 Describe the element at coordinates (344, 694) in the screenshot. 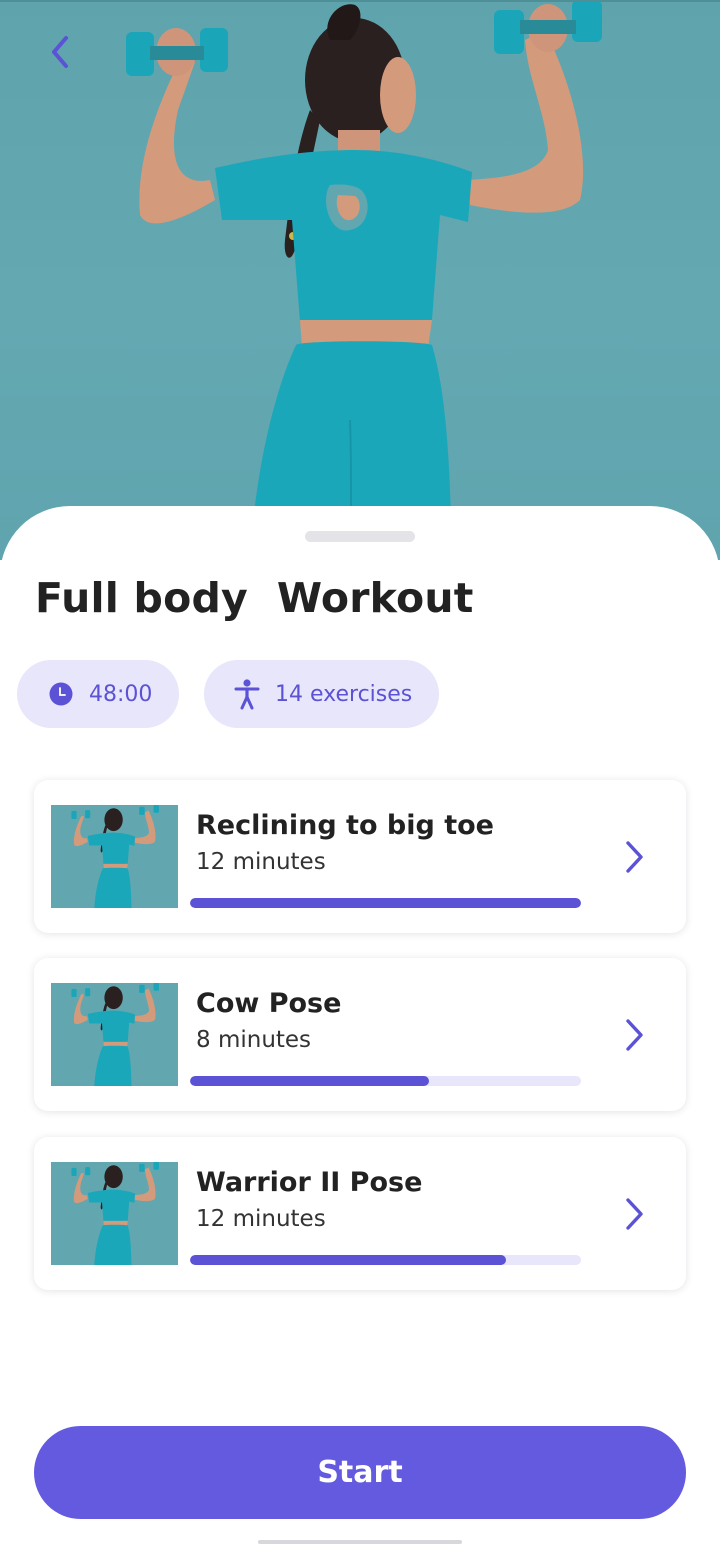

I see `exercise-count-label: 14 exercises` at that location.